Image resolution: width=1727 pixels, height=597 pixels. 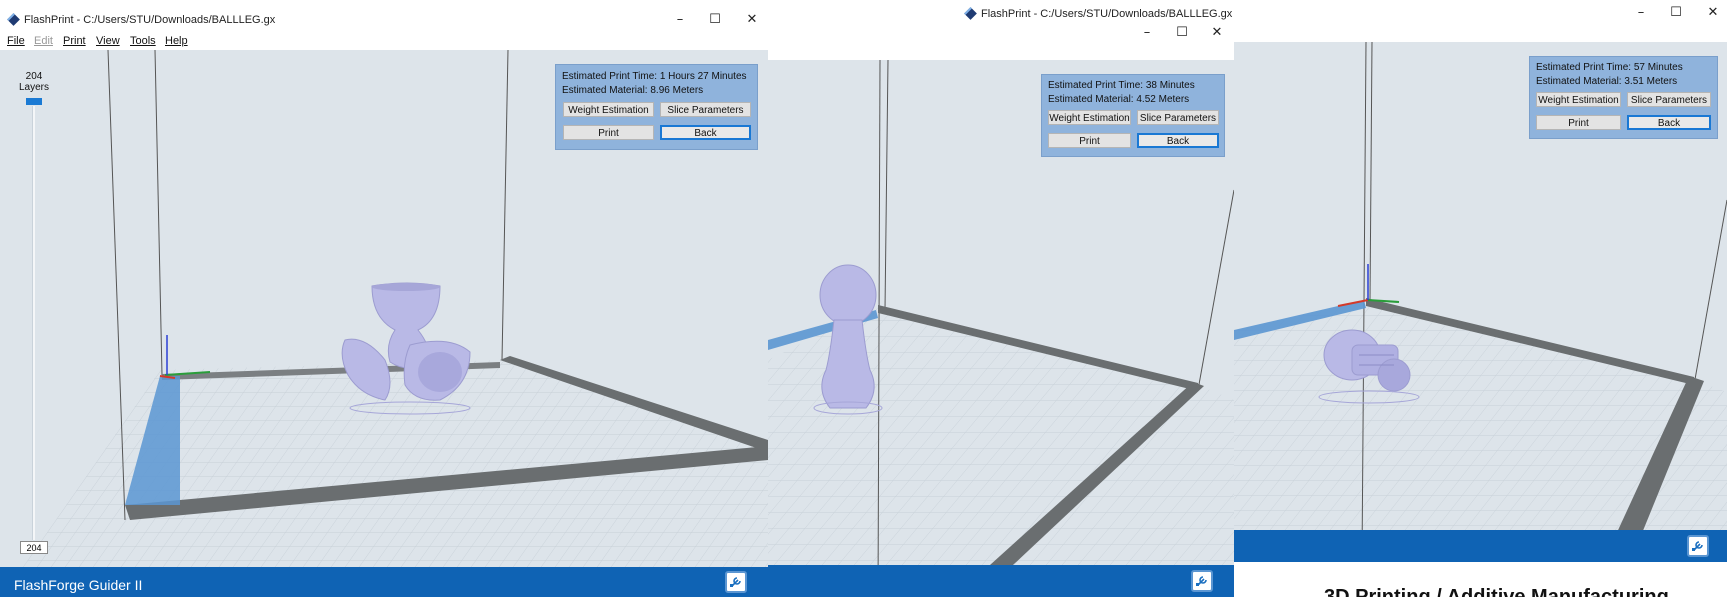 I want to click on material-label: Estimated Material: 3.51 Meters, so click(x=1607, y=81).